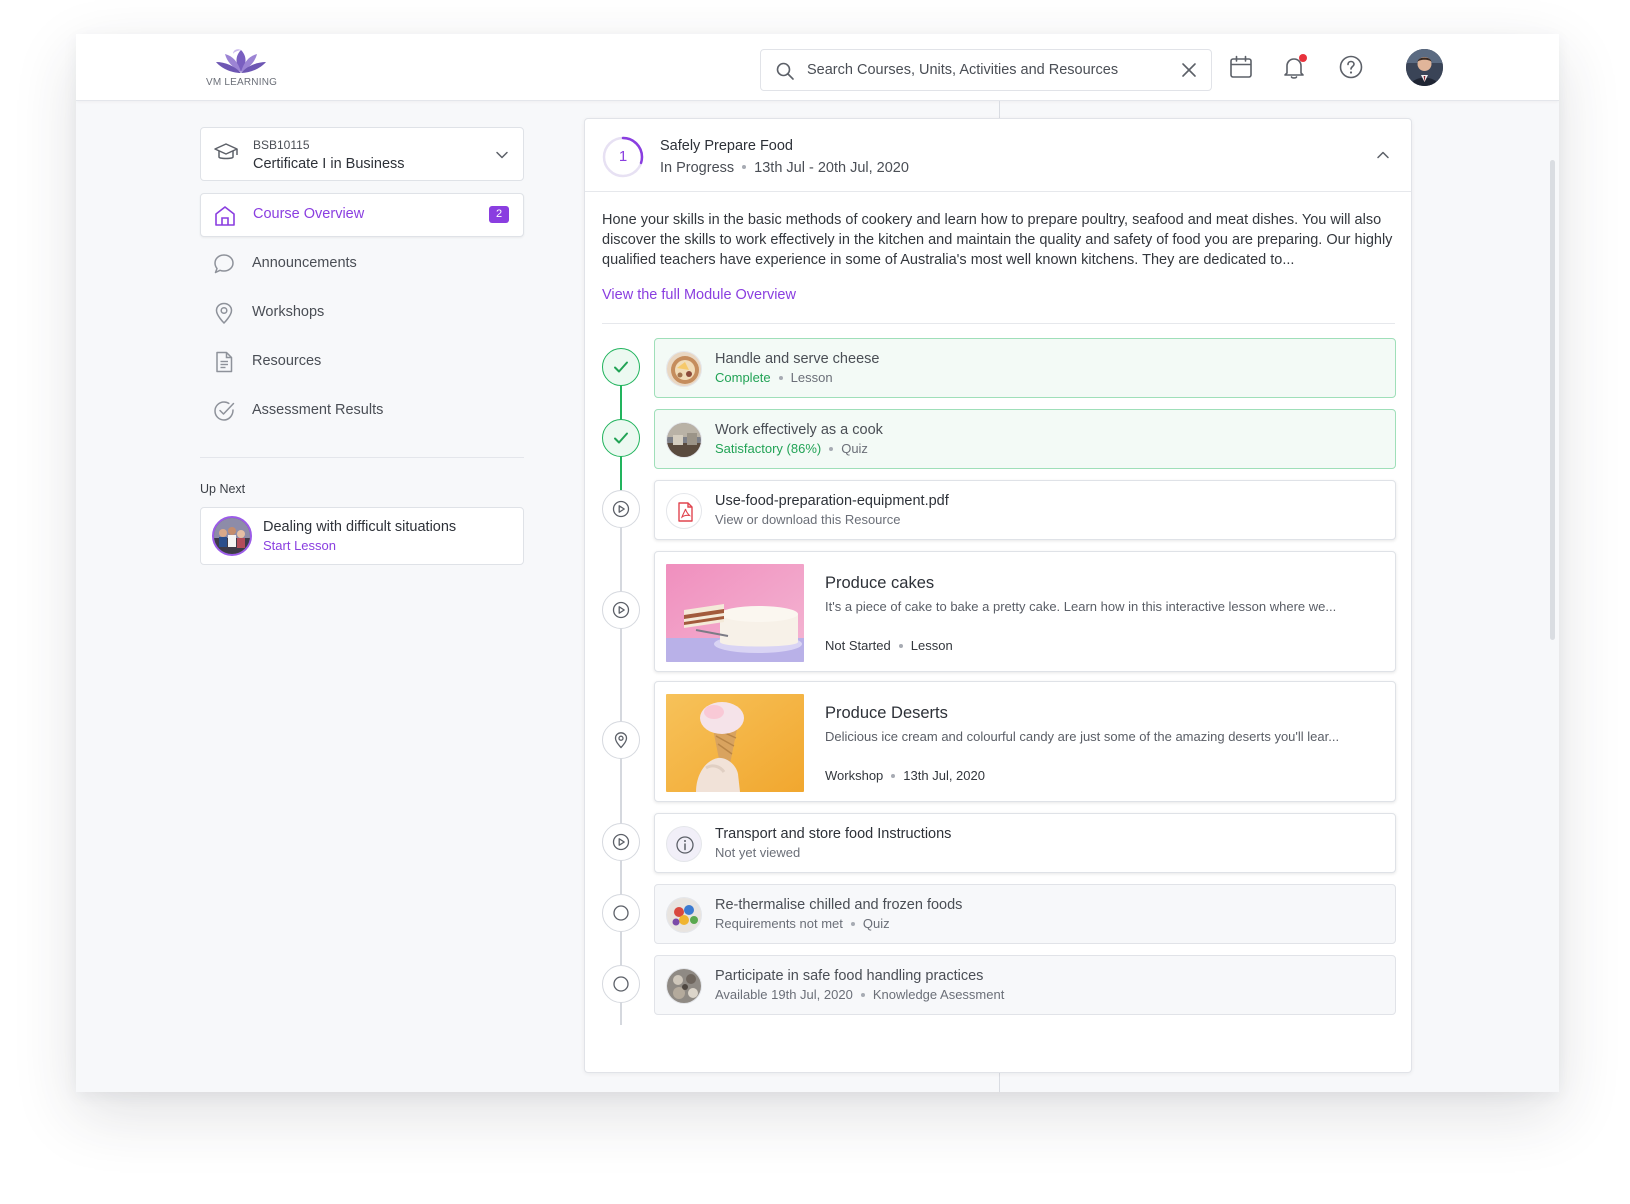 The image size is (1630, 1204). What do you see at coordinates (1025, 368) in the screenshot?
I see `activity-handle-serve-cheese: Handle and serve cheese Complete Lesson` at bounding box center [1025, 368].